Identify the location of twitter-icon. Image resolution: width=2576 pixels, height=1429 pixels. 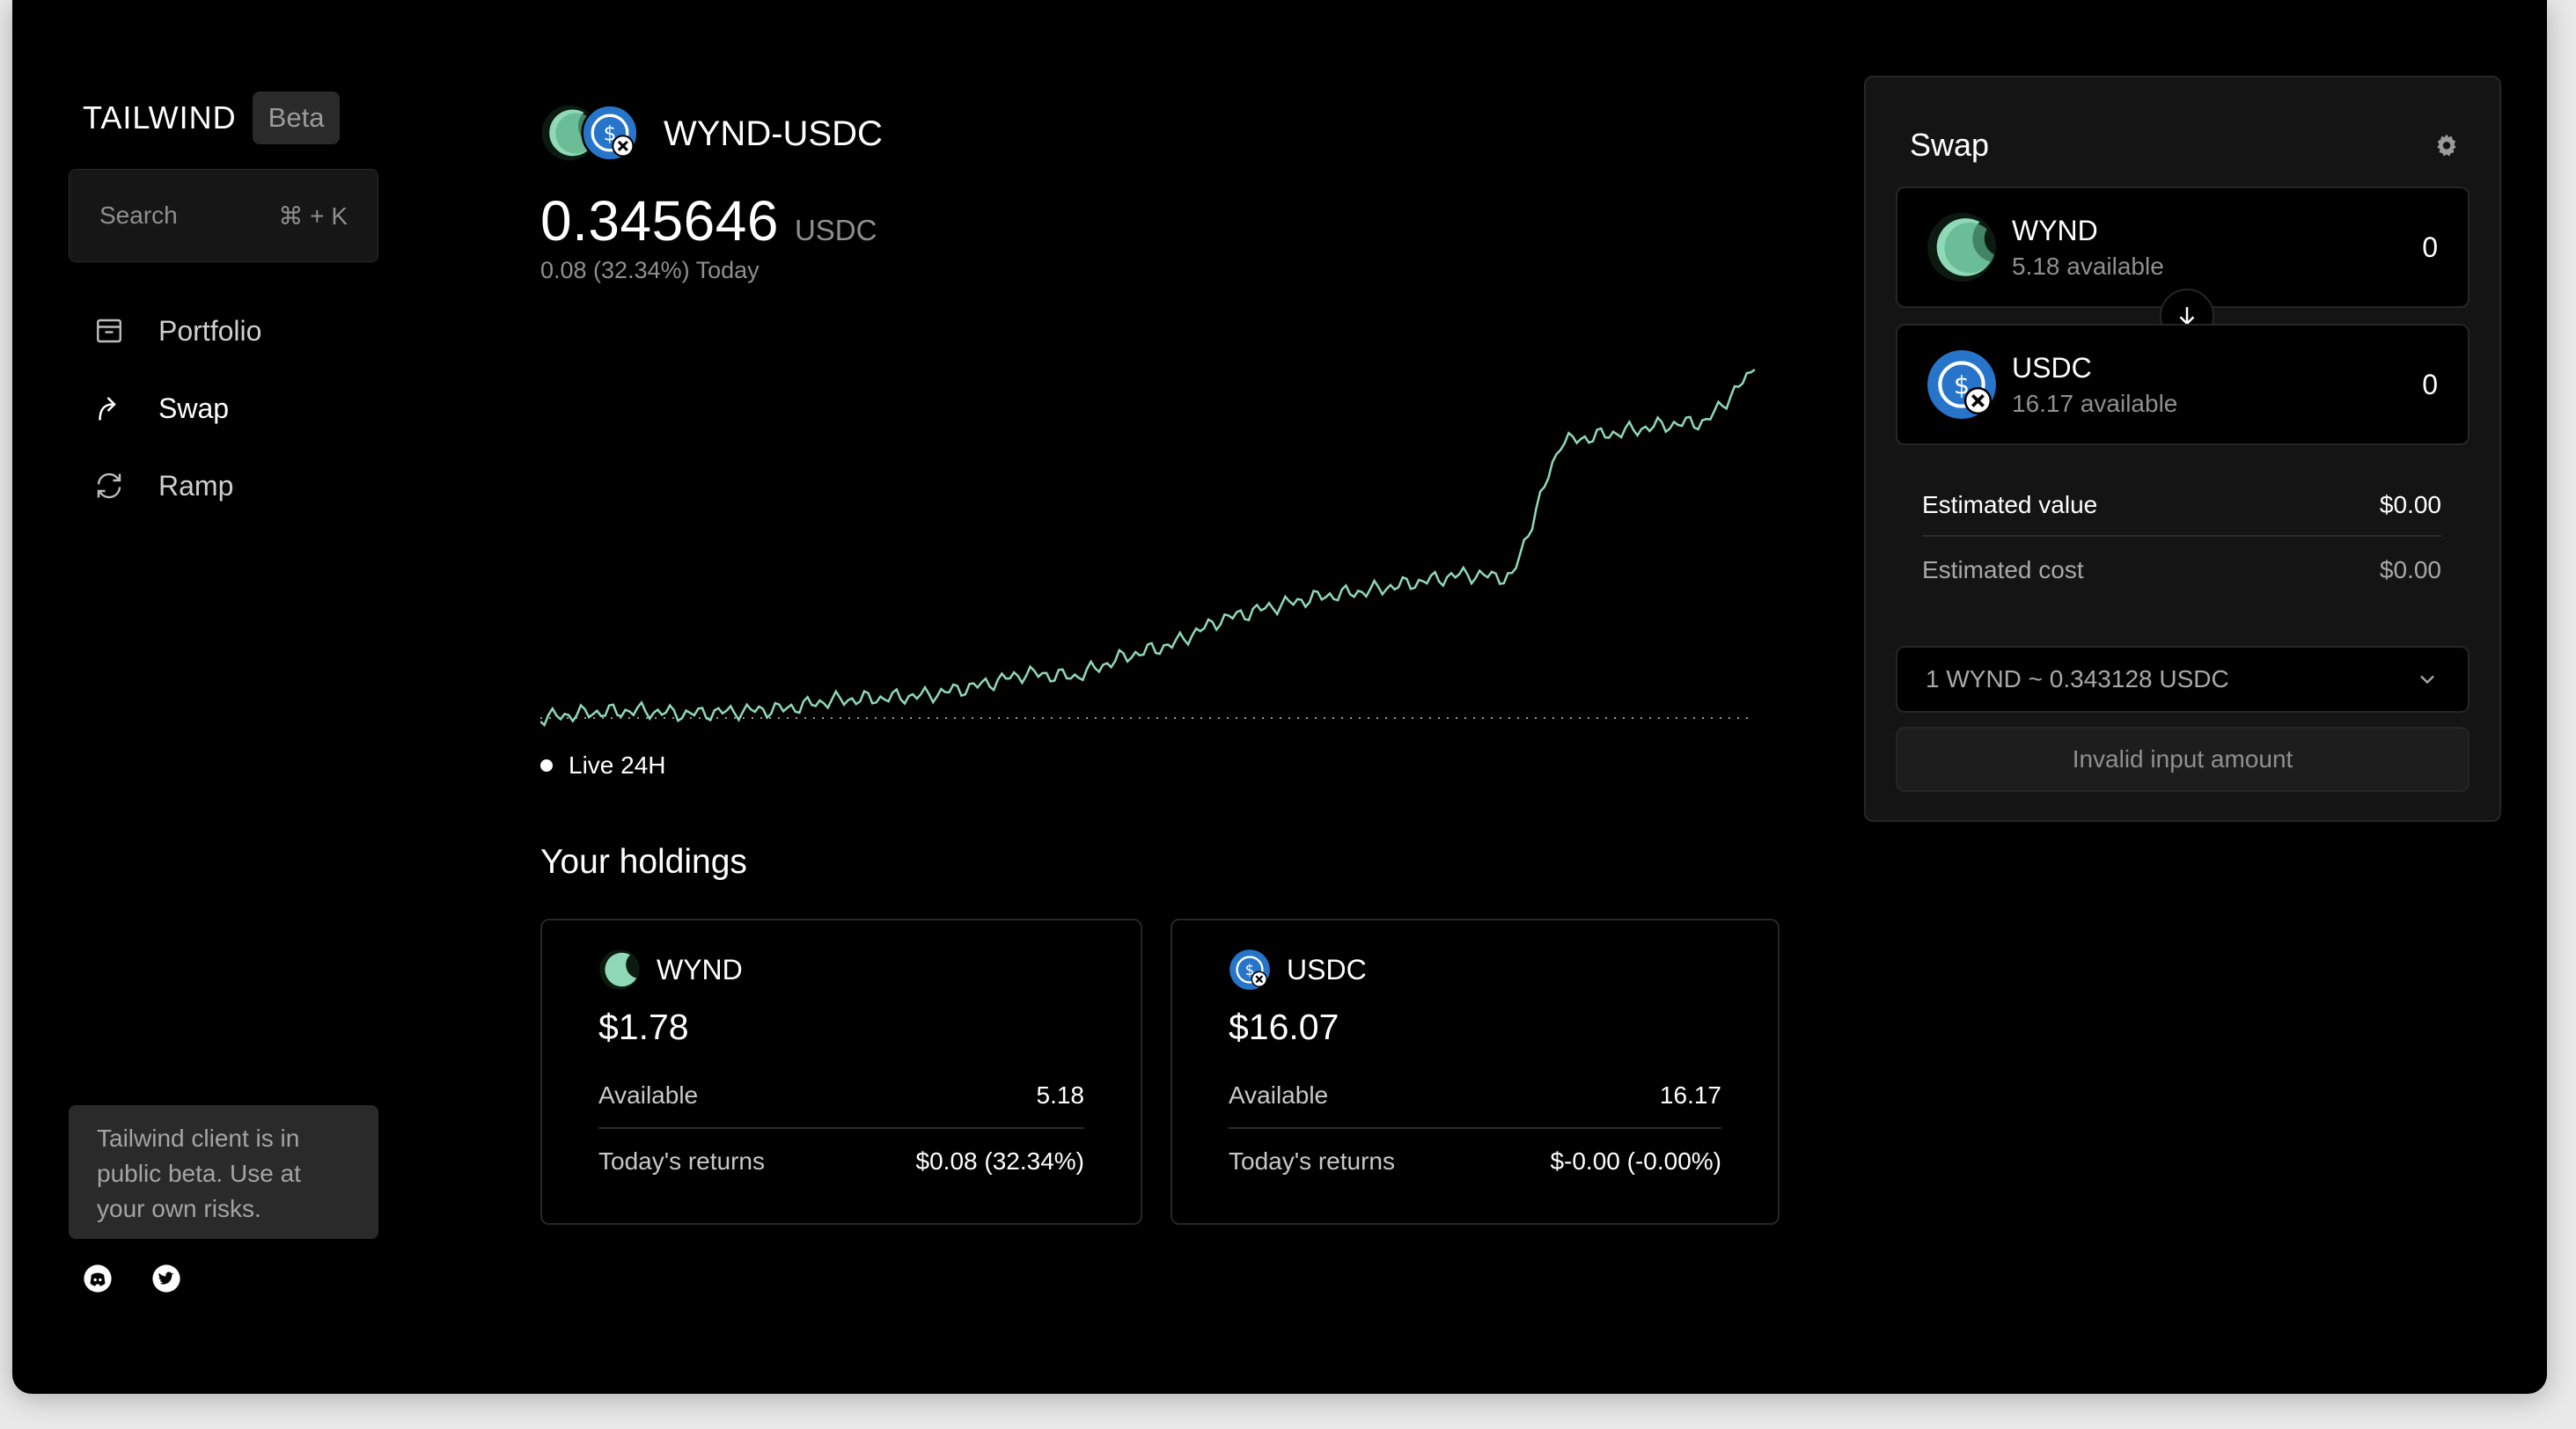
(166, 1278).